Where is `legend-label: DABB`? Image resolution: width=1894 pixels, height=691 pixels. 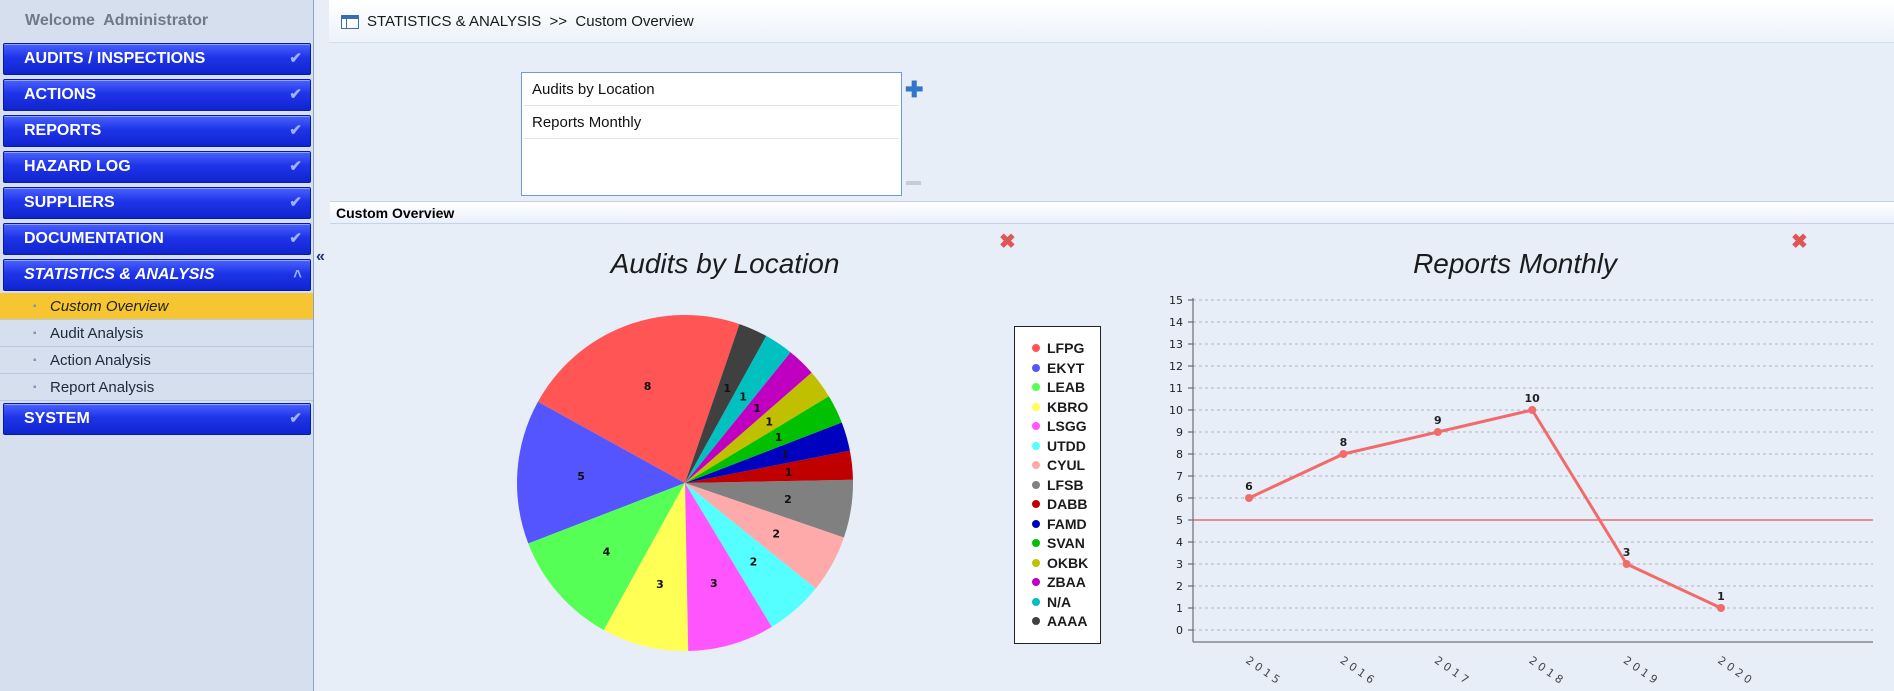
legend-label: DABB is located at coordinates (1067, 504).